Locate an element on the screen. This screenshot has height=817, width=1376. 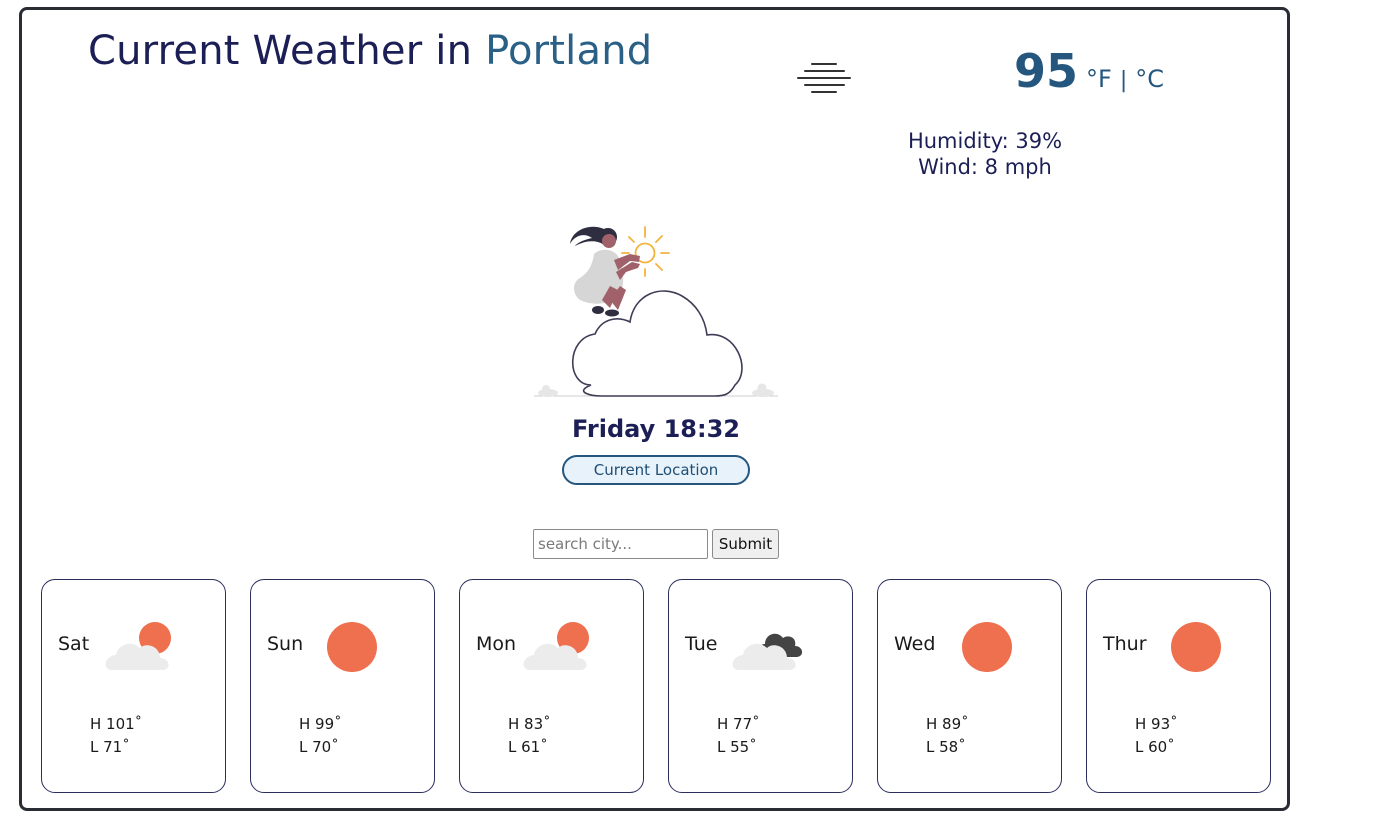
submit-button: Submit is located at coordinates (745, 544).